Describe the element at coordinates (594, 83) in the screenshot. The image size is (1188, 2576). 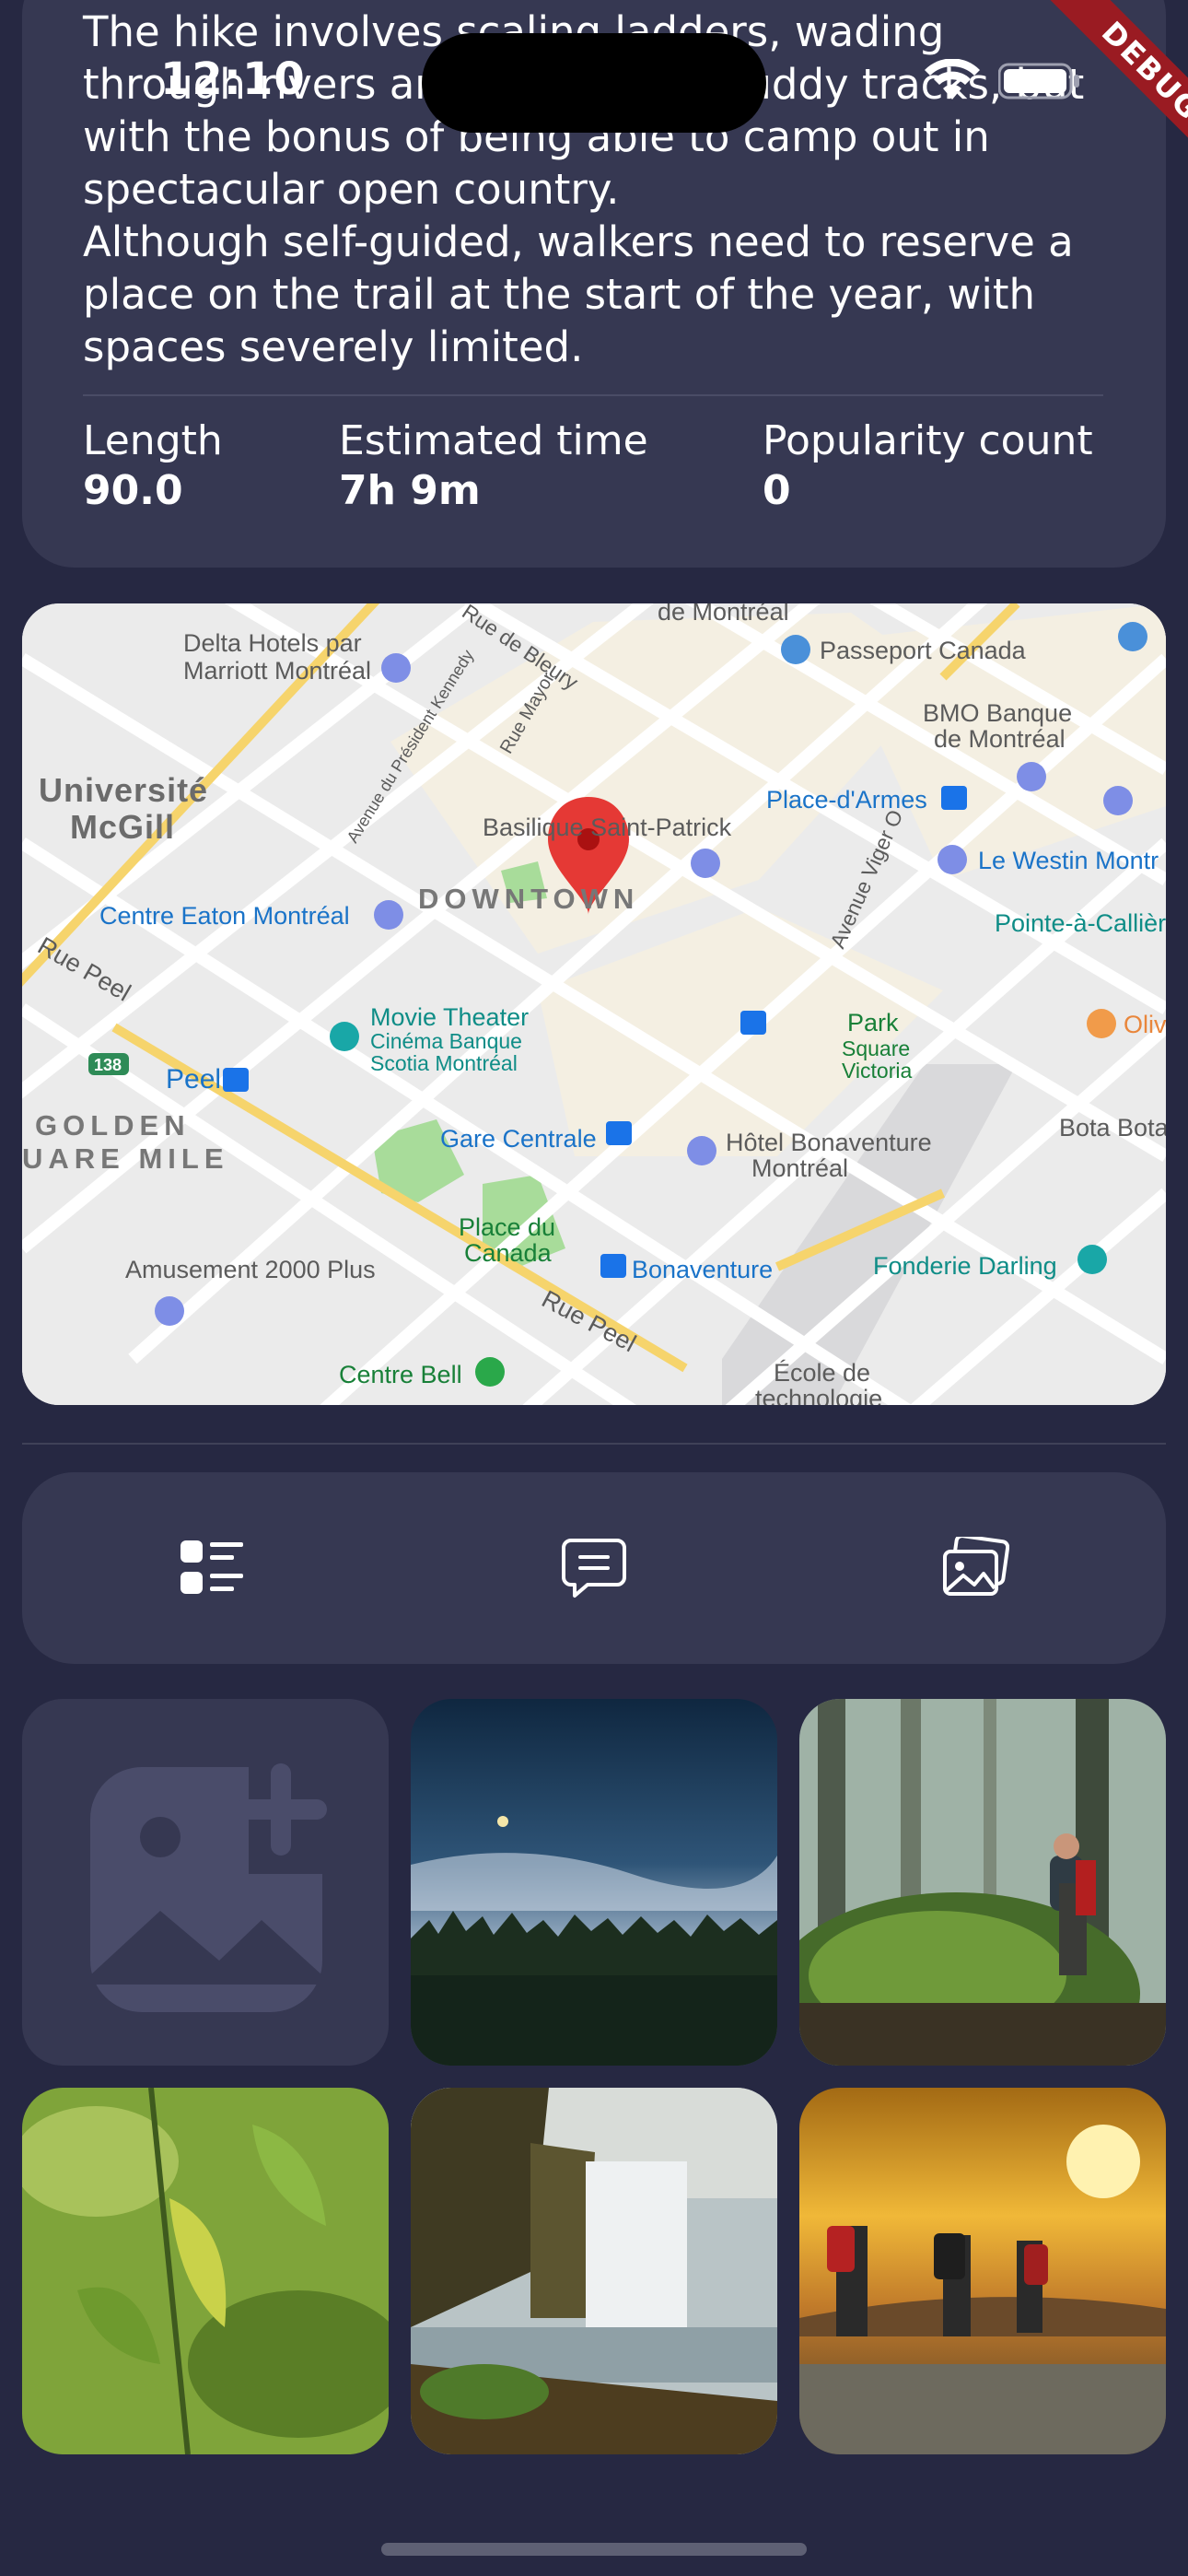
I see `dynamic-island` at that location.